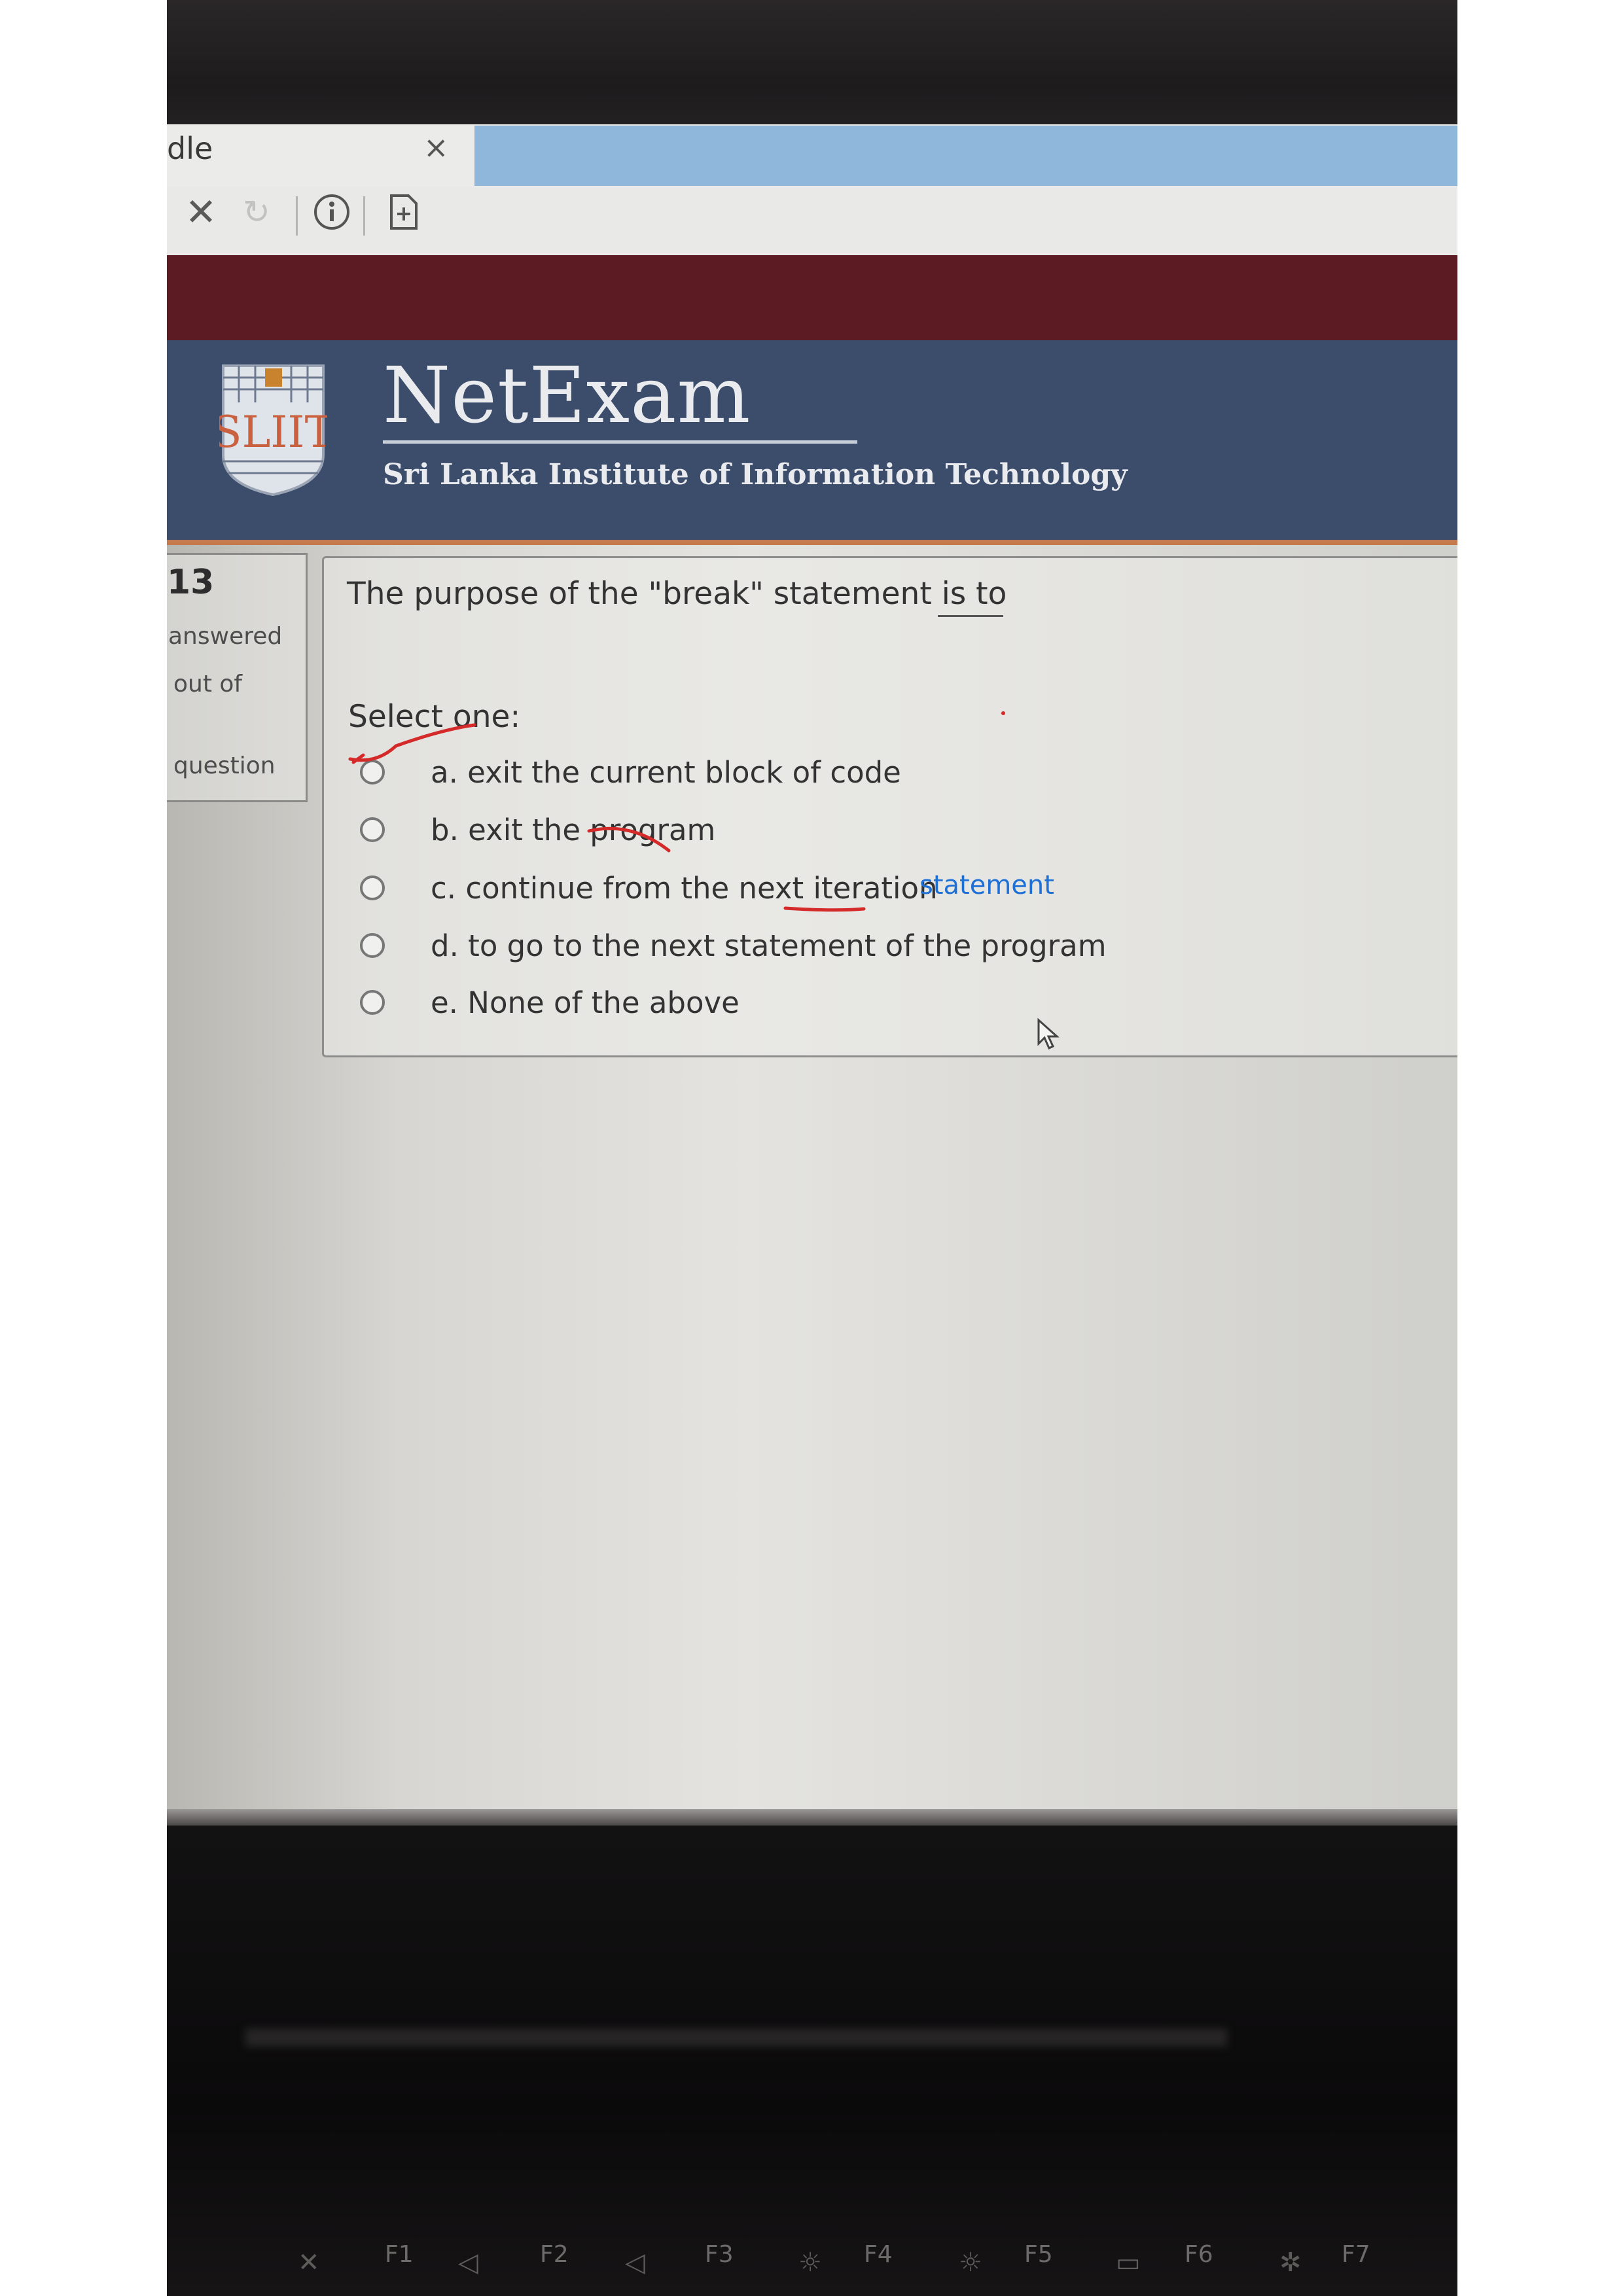 The height and width of the screenshot is (2296, 1623). What do you see at coordinates (810, 2263) in the screenshot?
I see `brightness-down-icon: ☼` at bounding box center [810, 2263].